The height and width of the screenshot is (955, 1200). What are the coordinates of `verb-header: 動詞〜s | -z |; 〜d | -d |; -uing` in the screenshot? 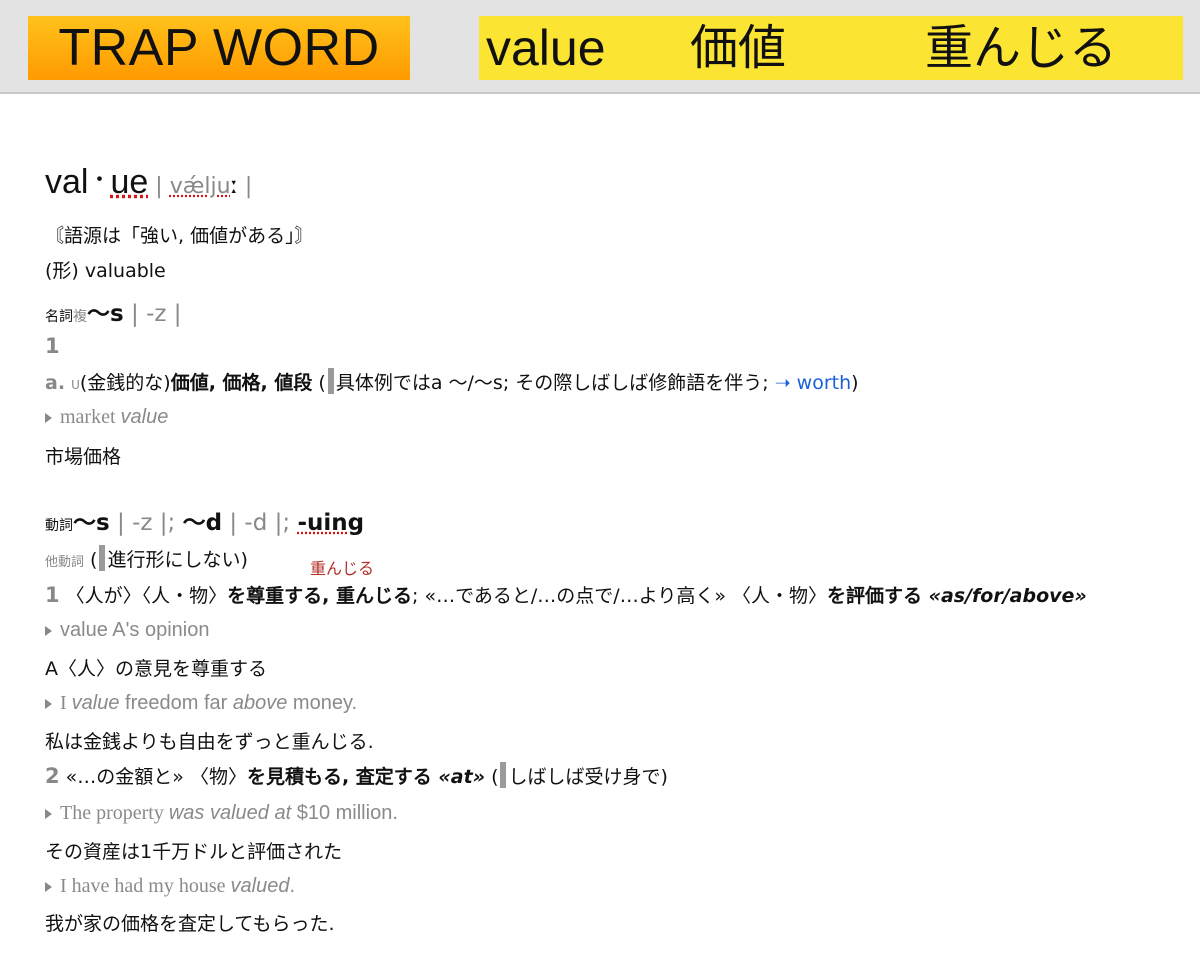 It's located at (205, 523).